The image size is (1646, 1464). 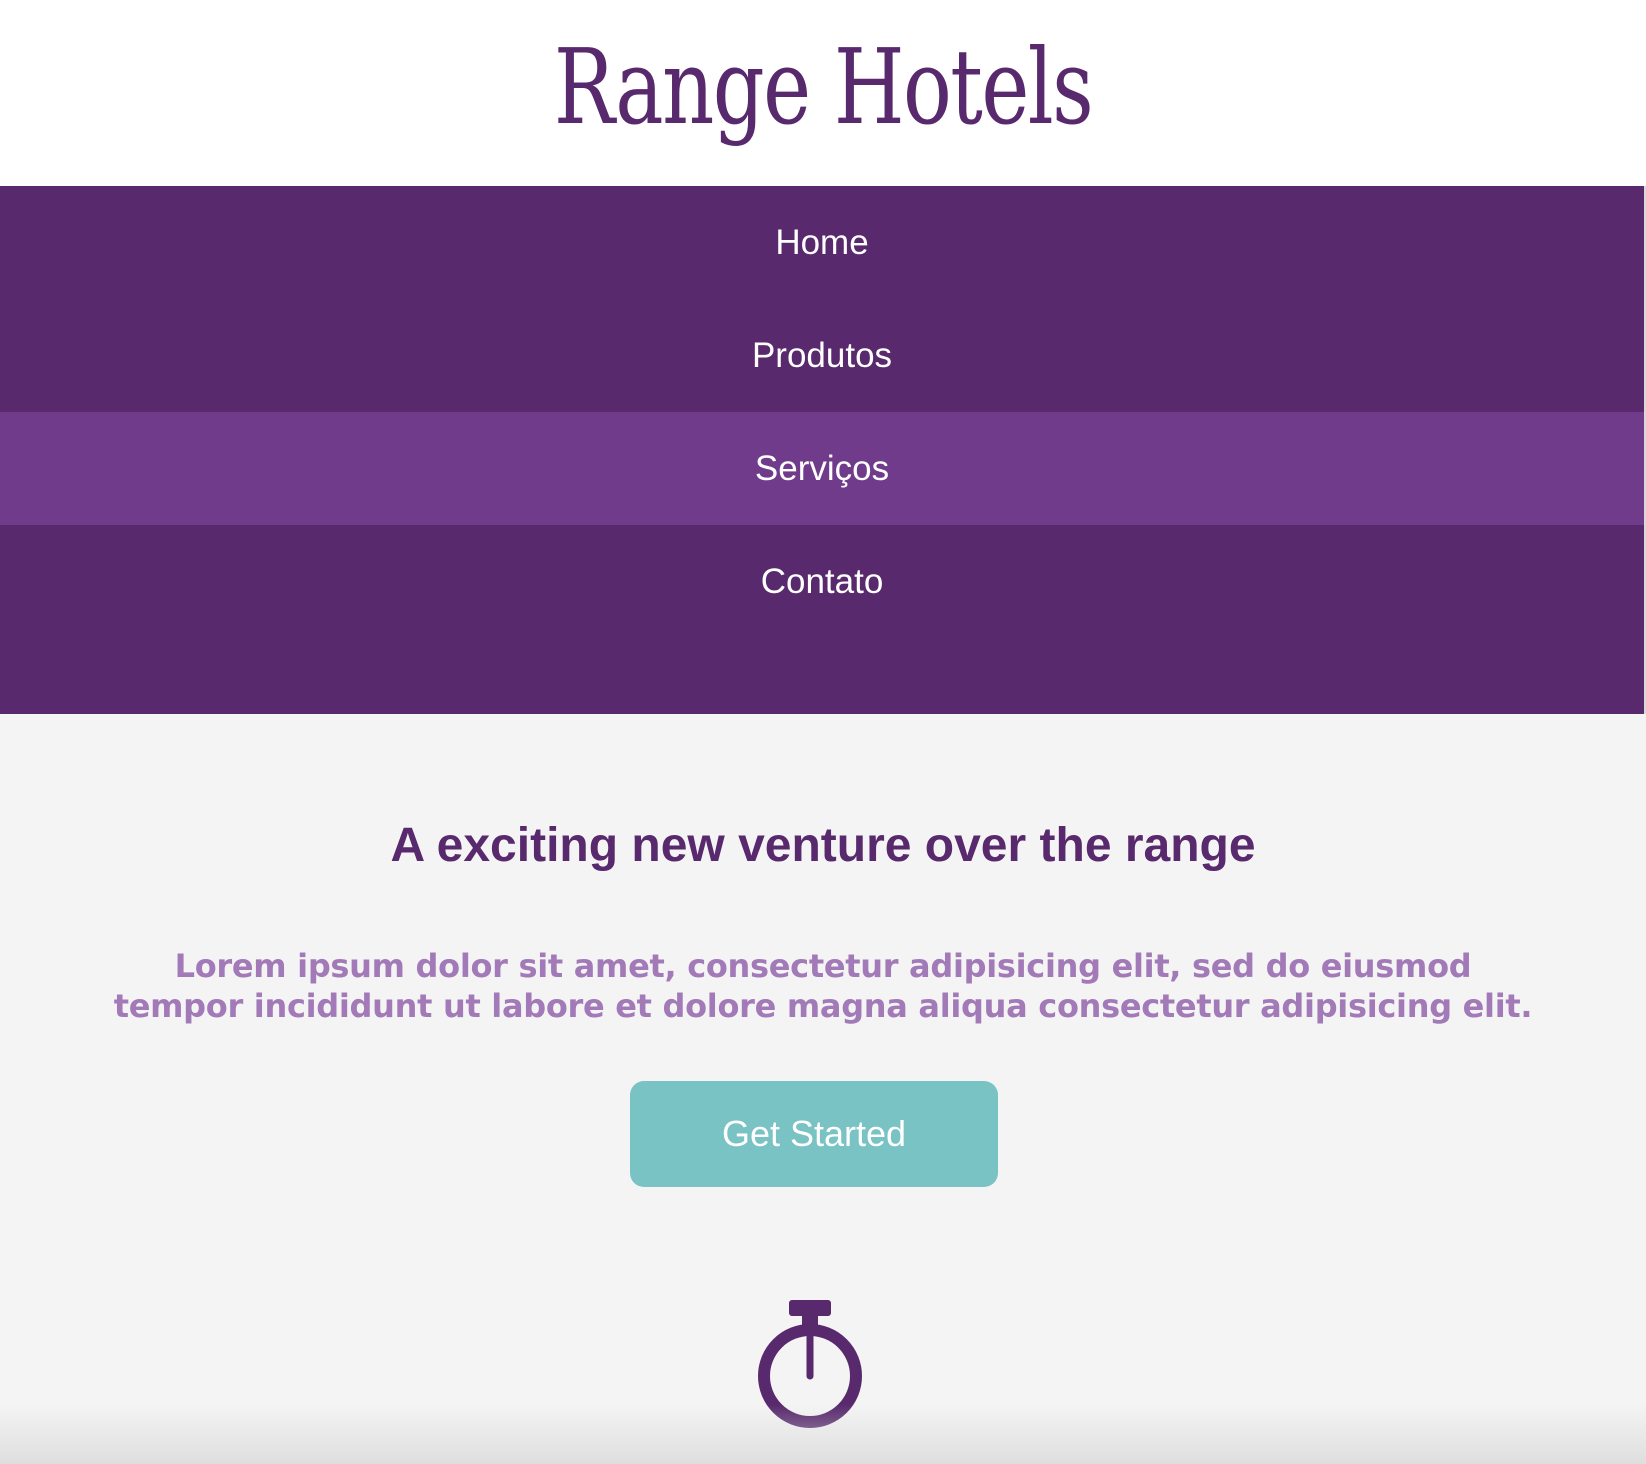 What do you see at coordinates (822, 468) in the screenshot?
I see `nav-item-servicos: Serviços` at bounding box center [822, 468].